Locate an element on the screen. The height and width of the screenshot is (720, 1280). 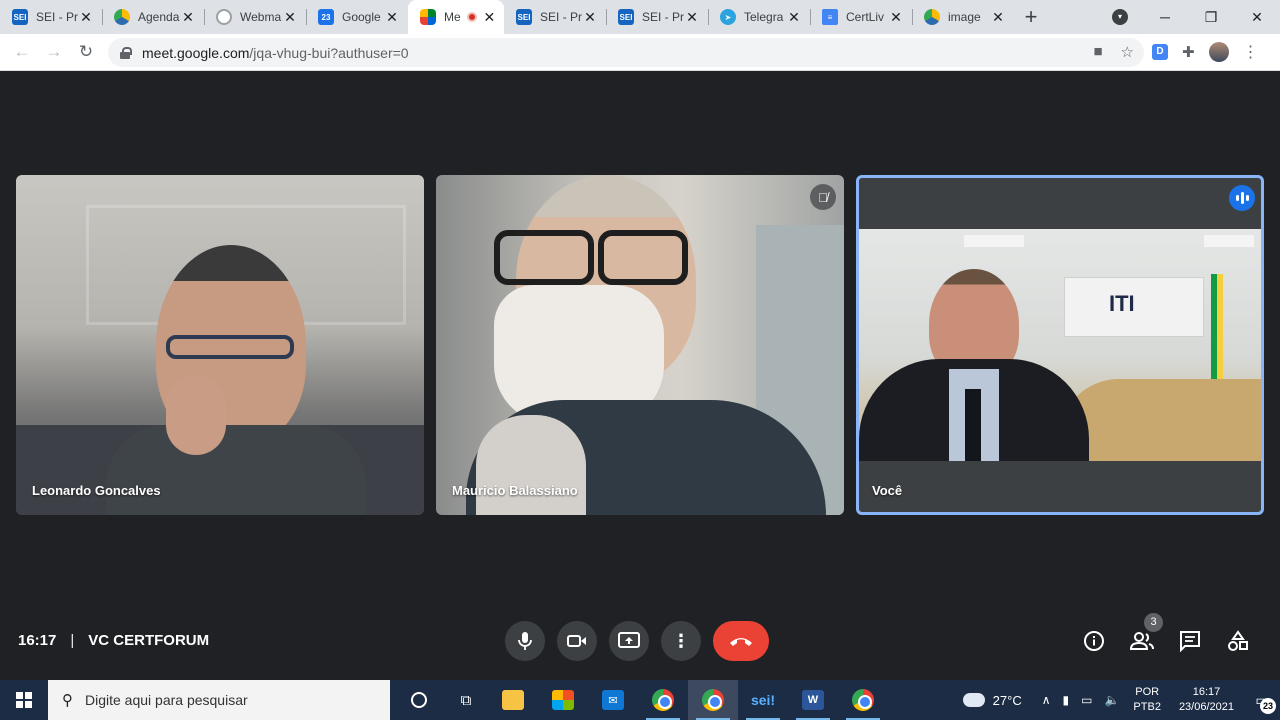
taskbar-word: W is located at coordinates (813, 700).